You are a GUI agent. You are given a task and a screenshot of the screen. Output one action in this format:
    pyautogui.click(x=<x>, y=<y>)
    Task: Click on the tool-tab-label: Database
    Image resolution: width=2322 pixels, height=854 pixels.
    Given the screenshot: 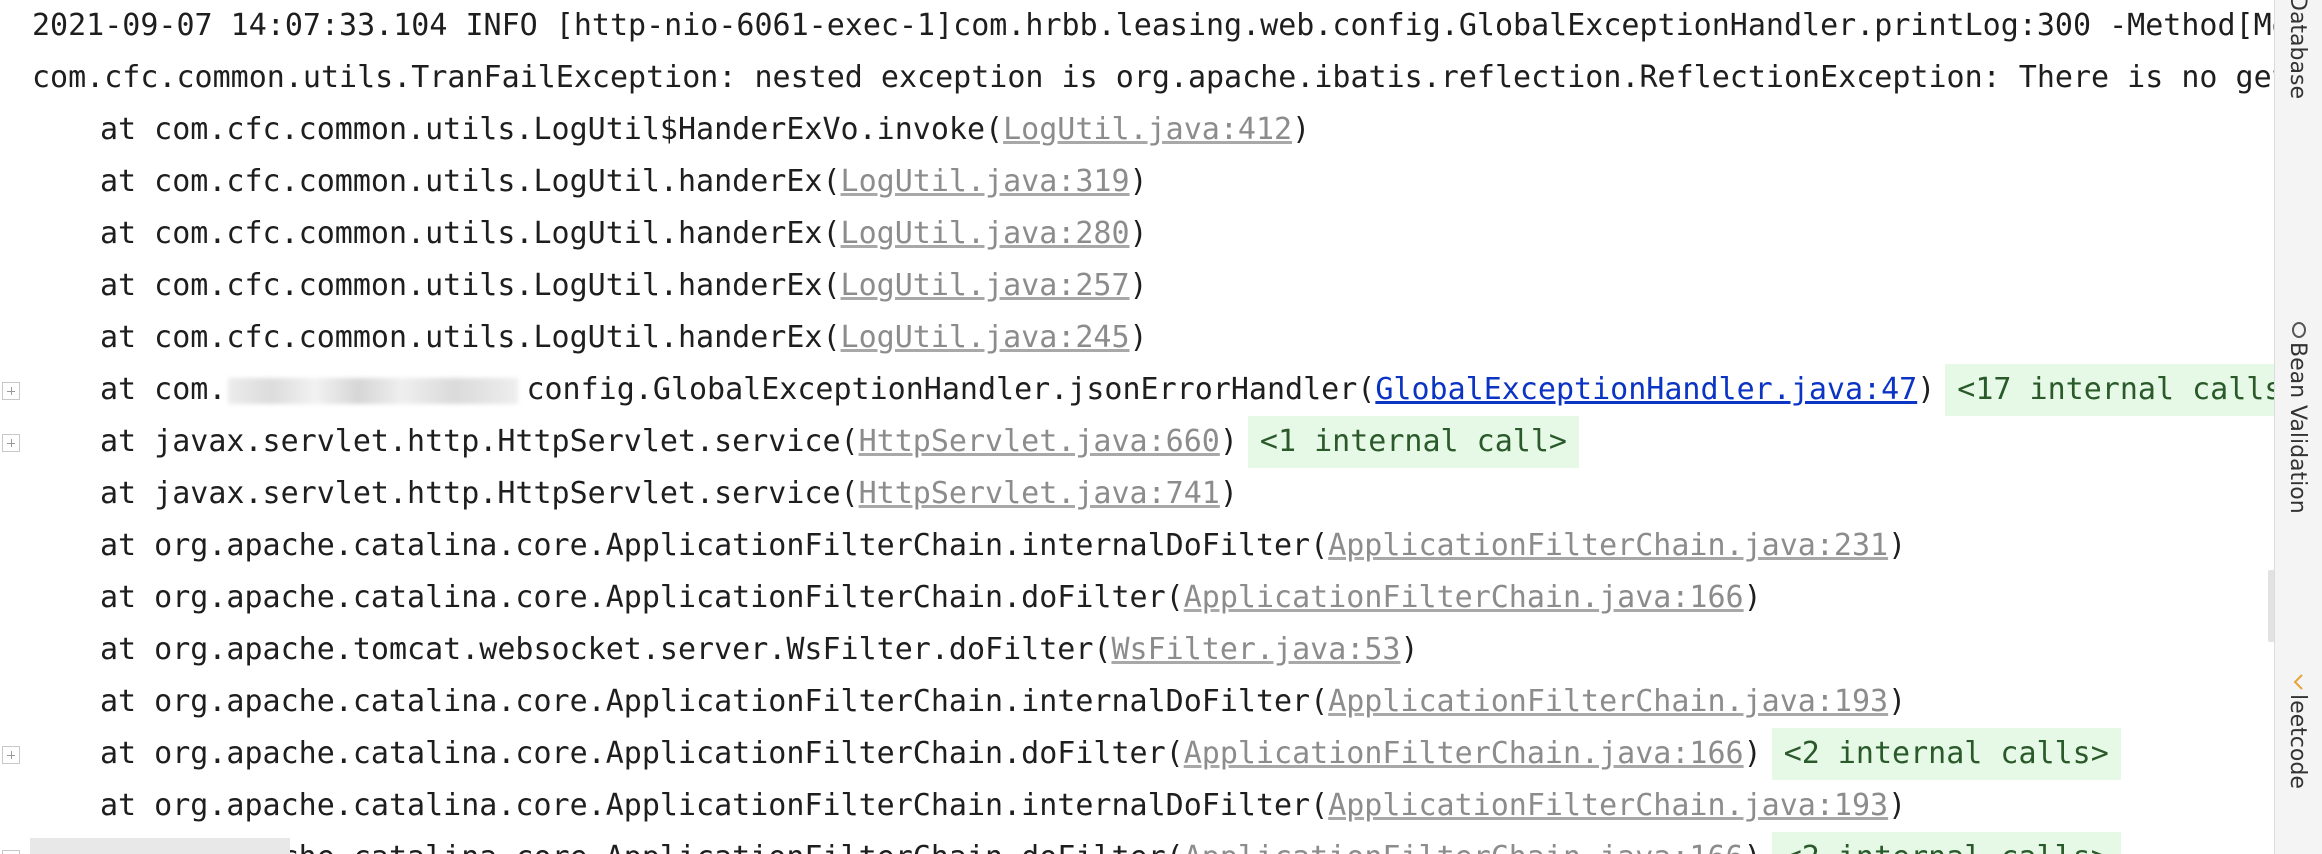 What is the action you would take?
    pyautogui.click(x=2297, y=49)
    